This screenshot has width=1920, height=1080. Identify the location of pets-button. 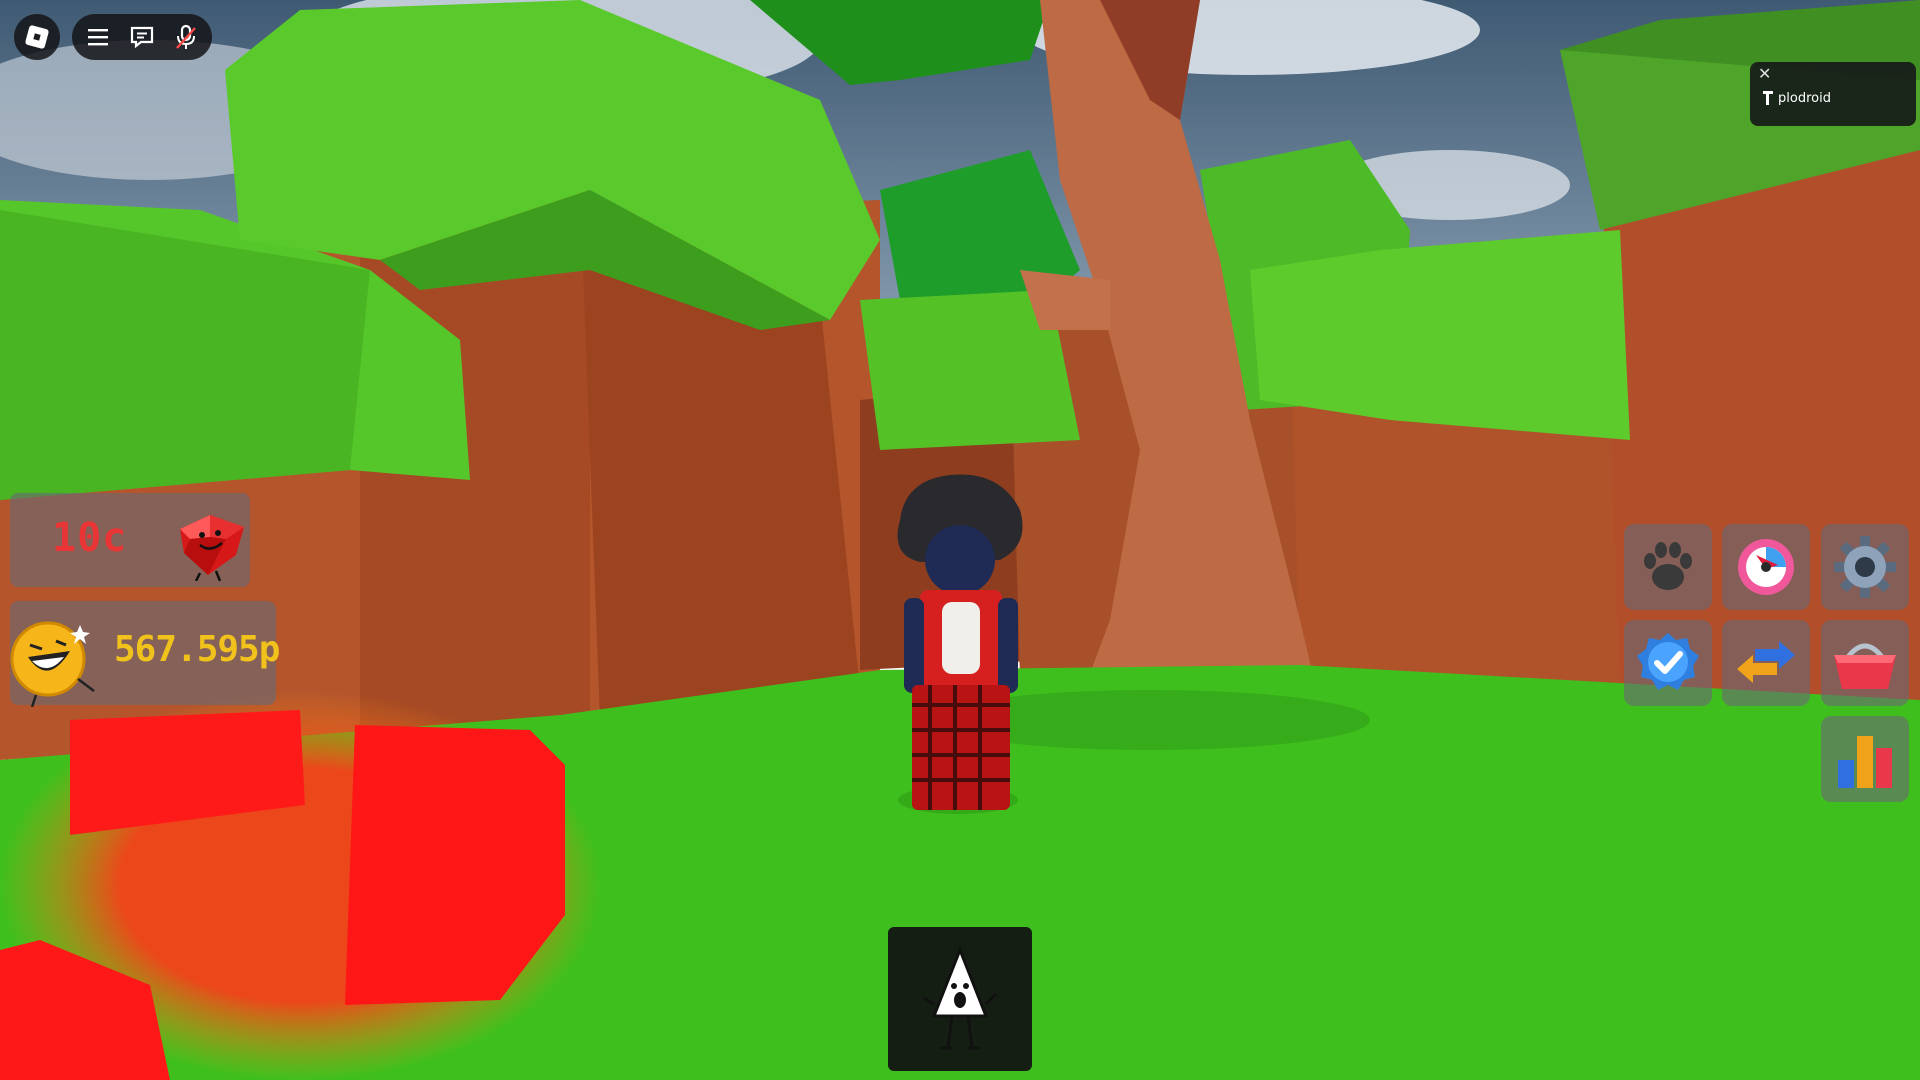
(1668, 567).